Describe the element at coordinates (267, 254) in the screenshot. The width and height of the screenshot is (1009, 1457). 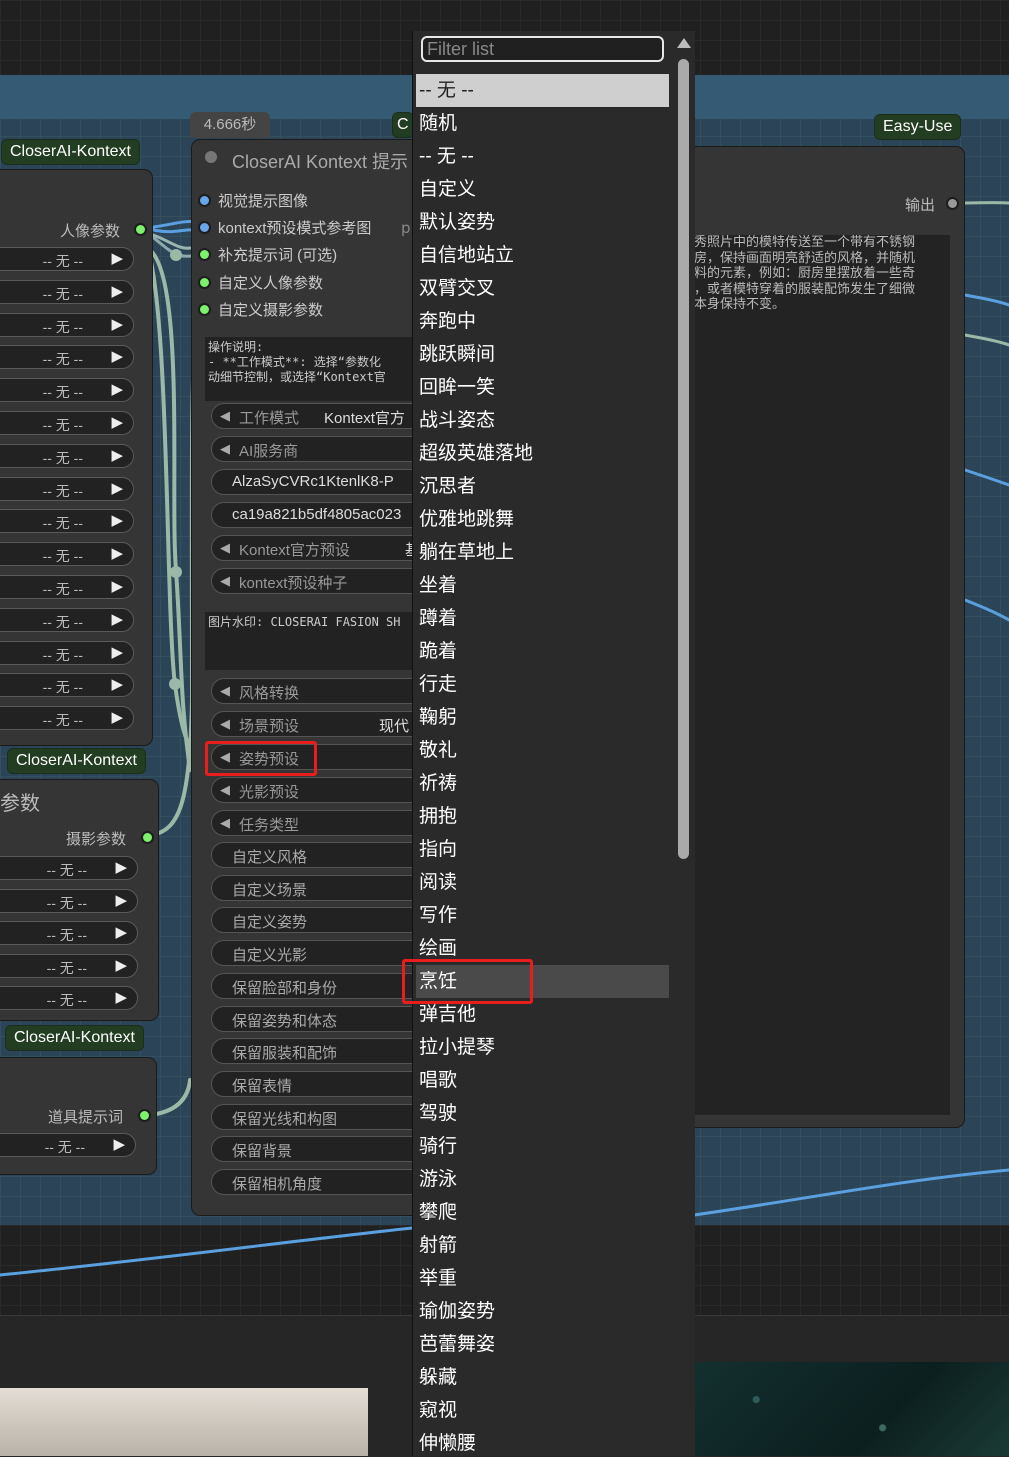
I see `node-input-slot: 补充提示词 (可选)` at that location.